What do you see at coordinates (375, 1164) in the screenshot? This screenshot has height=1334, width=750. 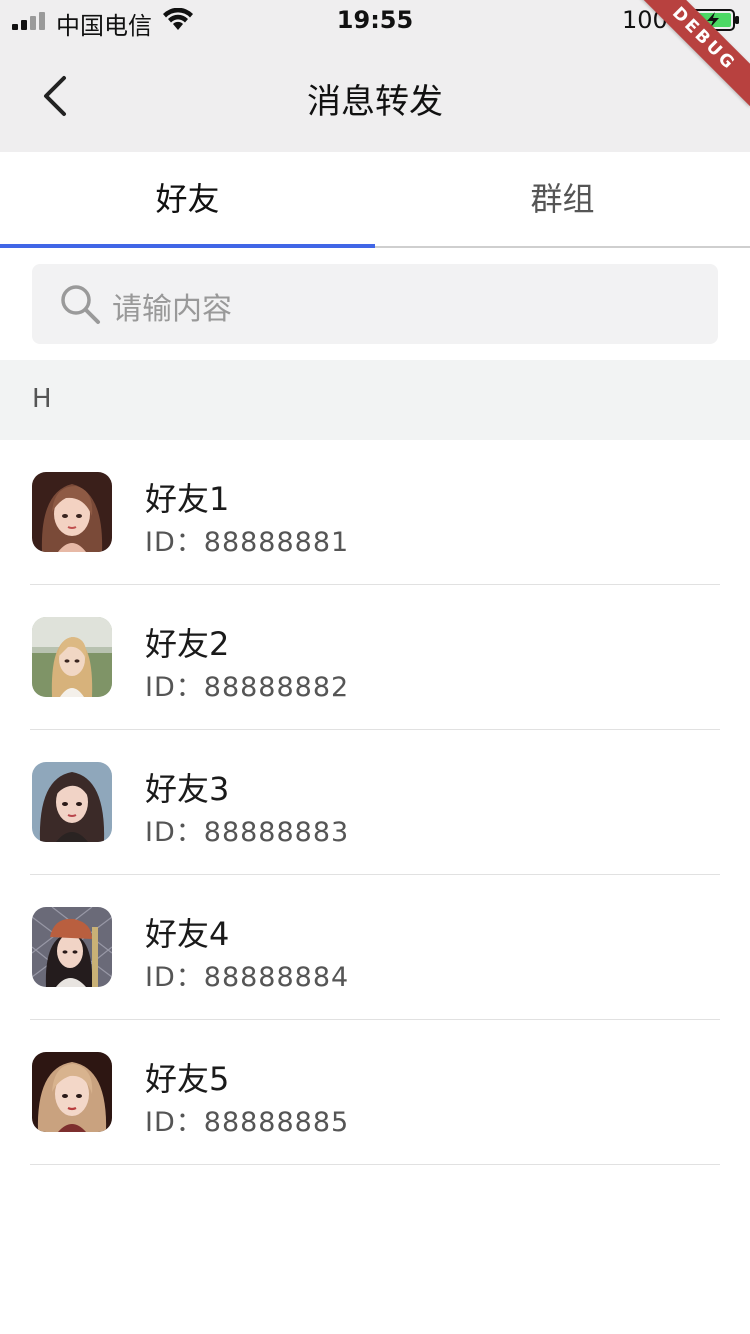 I see `divider` at bounding box center [375, 1164].